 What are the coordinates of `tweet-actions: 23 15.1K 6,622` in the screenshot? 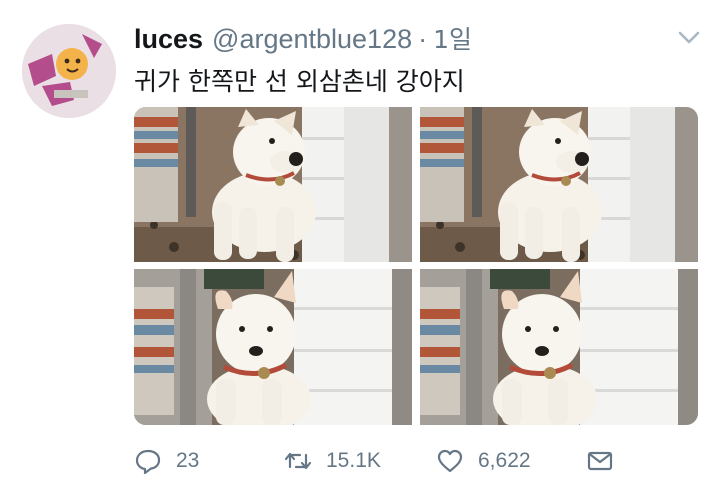 It's located at (419, 461).